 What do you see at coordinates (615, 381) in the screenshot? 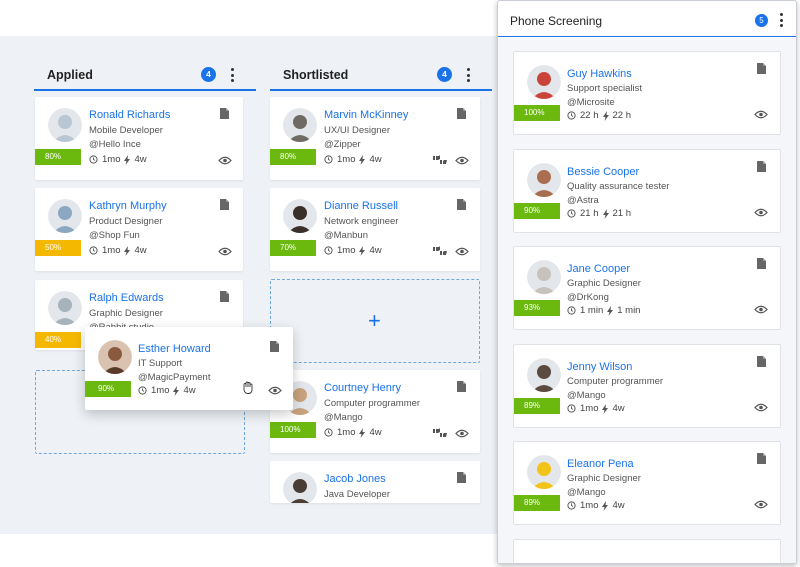
I see `candidate-role: Computer programmer` at bounding box center [615, 381].